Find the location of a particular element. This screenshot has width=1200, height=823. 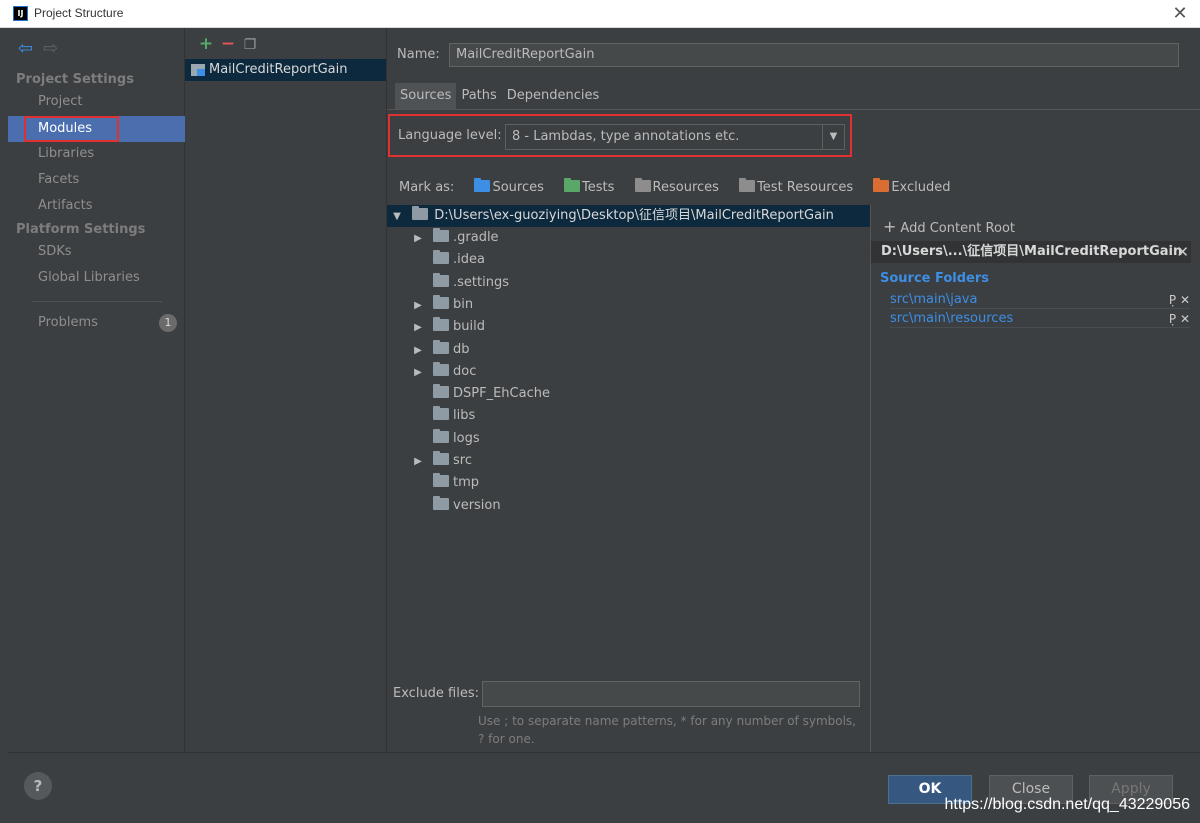

nav-item-sdks: SDKs is located at coordinates (96, 252).